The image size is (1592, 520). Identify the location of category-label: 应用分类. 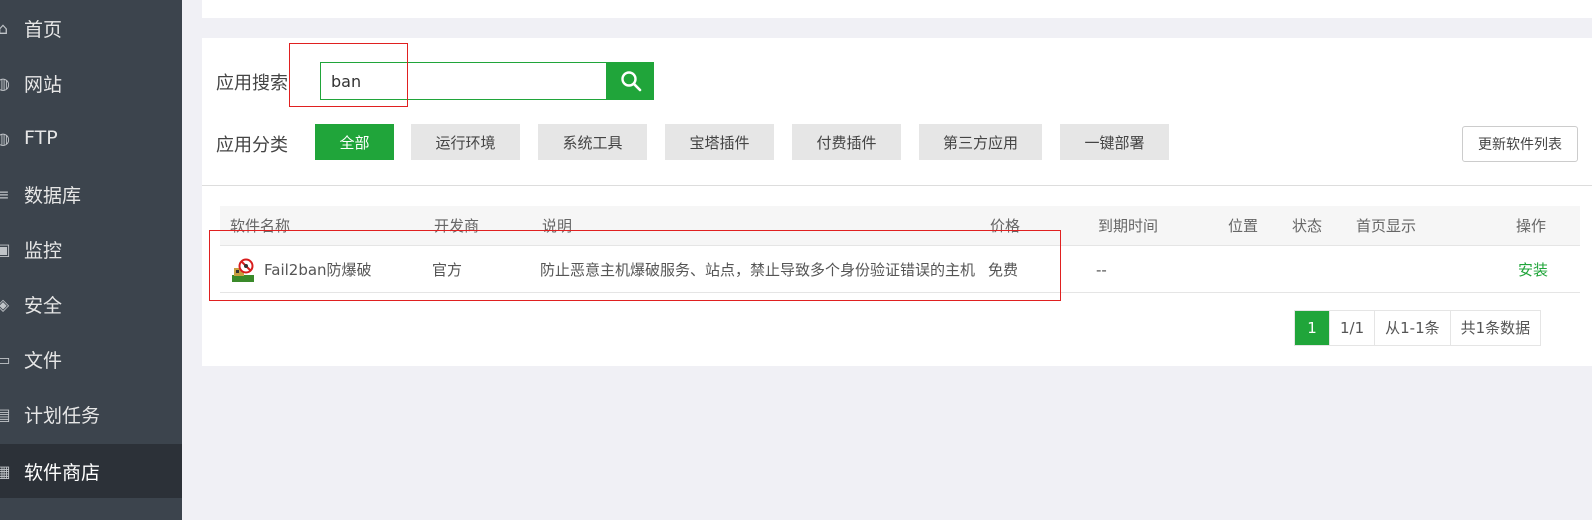
(252, 145).